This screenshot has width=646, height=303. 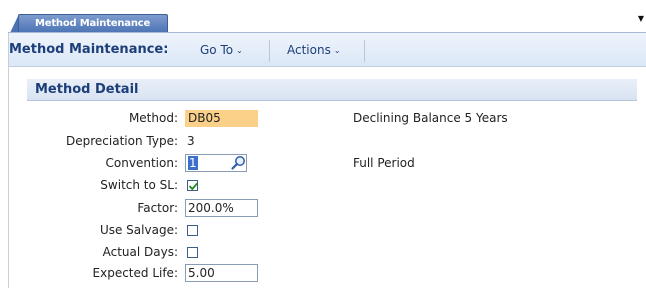 What do you see at coordinates (384, 163) in the screenshot?
I see `convention-description: Full Period` at bounding box center [384, 163].